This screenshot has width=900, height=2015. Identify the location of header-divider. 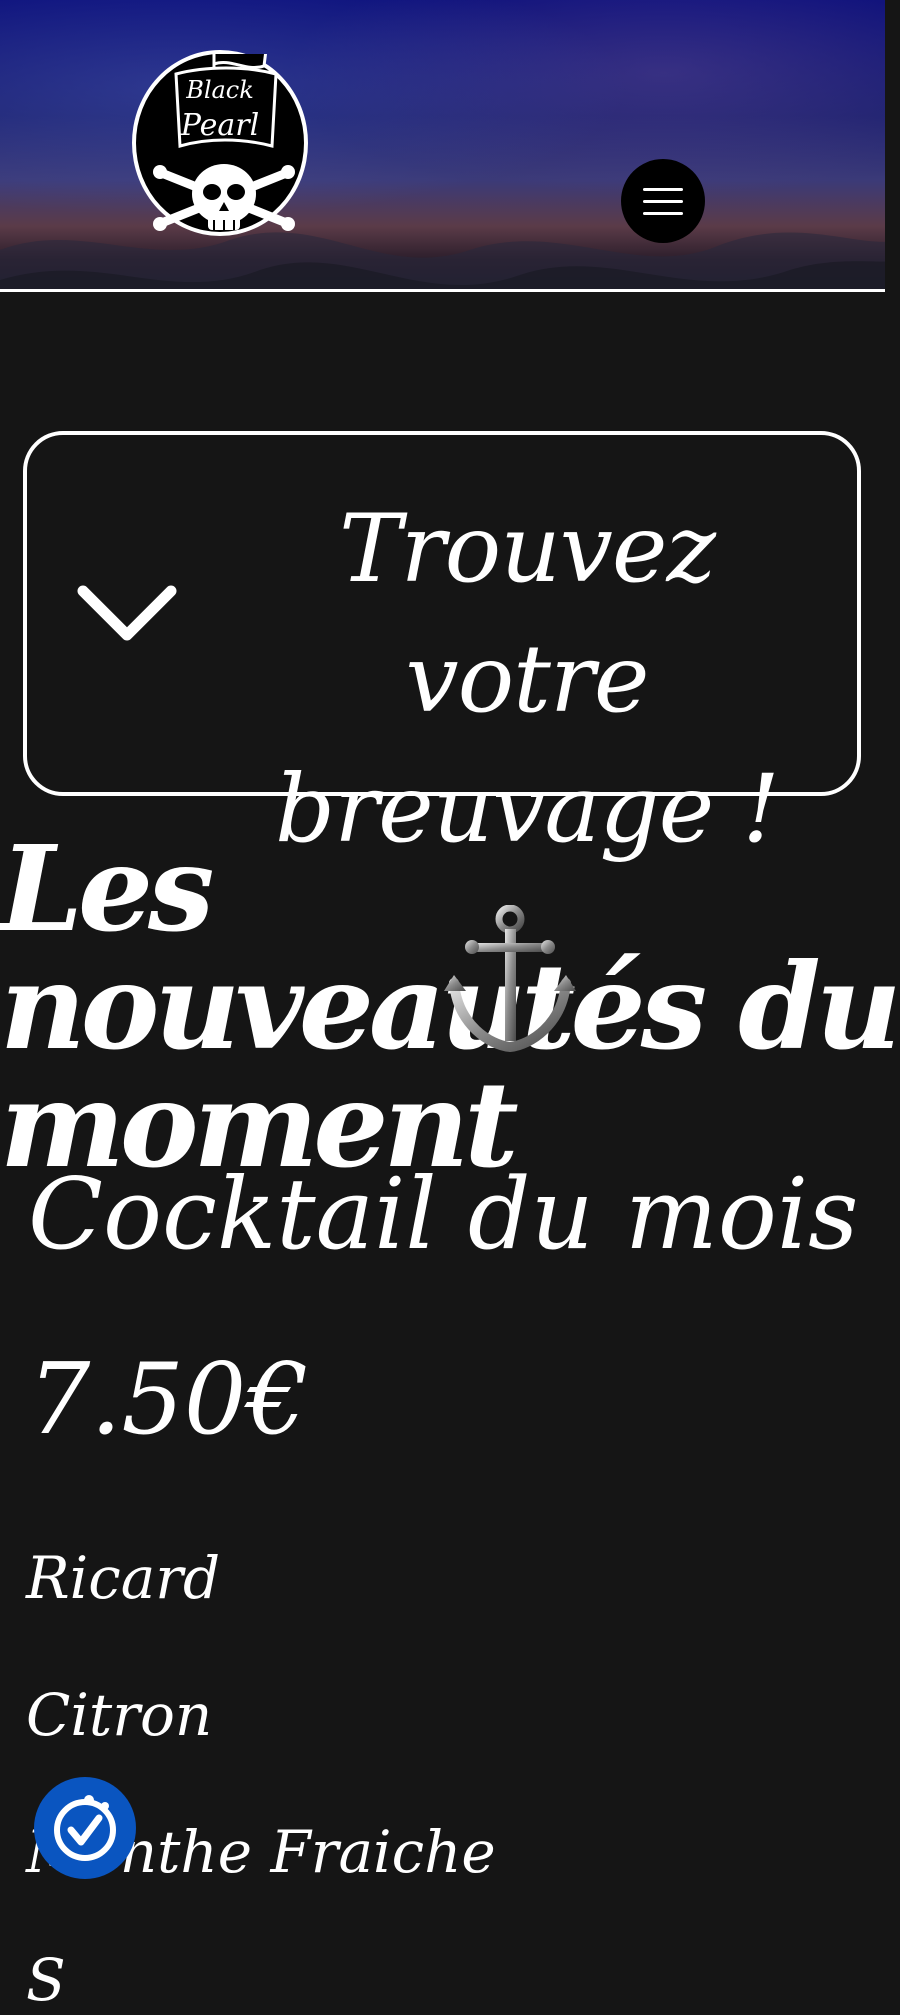
(442, 290).